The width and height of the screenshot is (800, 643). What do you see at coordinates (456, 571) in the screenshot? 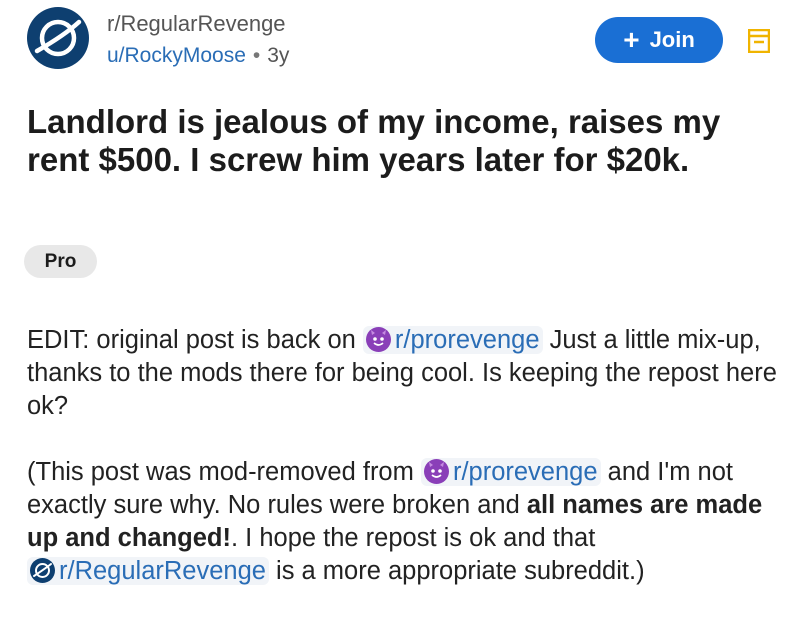
I see `p2-text-d: is a more appropriate subreddit.)` at bounding box center [456, 571].